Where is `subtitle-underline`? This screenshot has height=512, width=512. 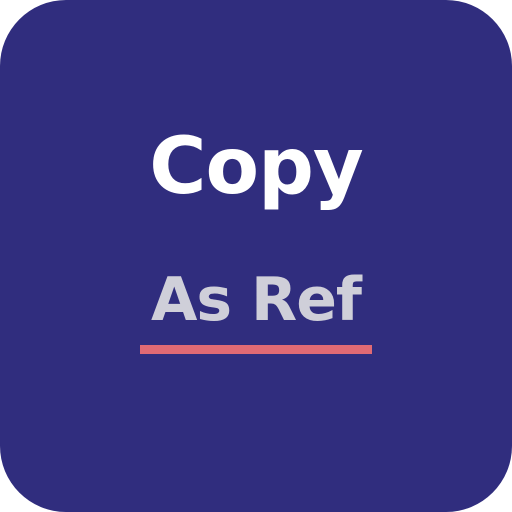 subtitle-underline is located at coordinates (256, 349).